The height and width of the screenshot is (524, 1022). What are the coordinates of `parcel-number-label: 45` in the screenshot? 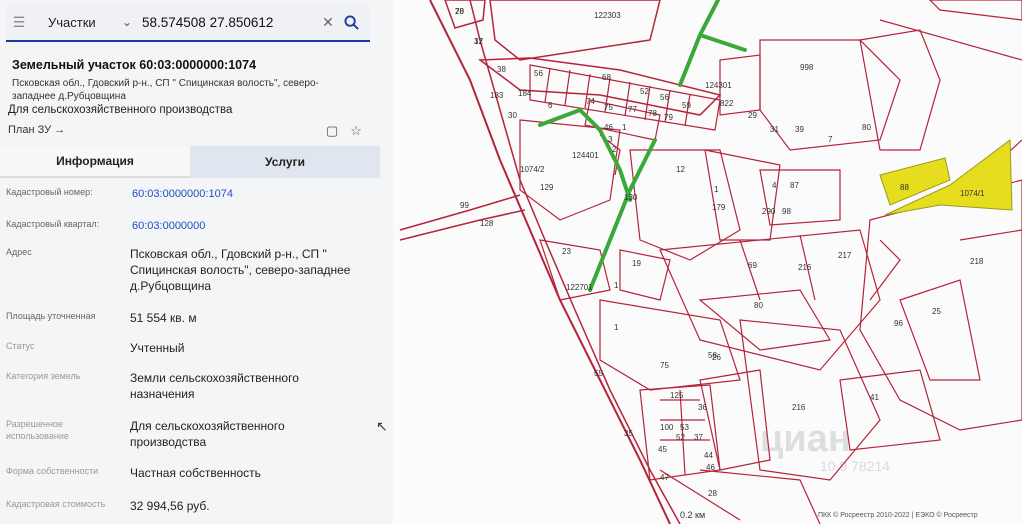 It's located at (662, 449).